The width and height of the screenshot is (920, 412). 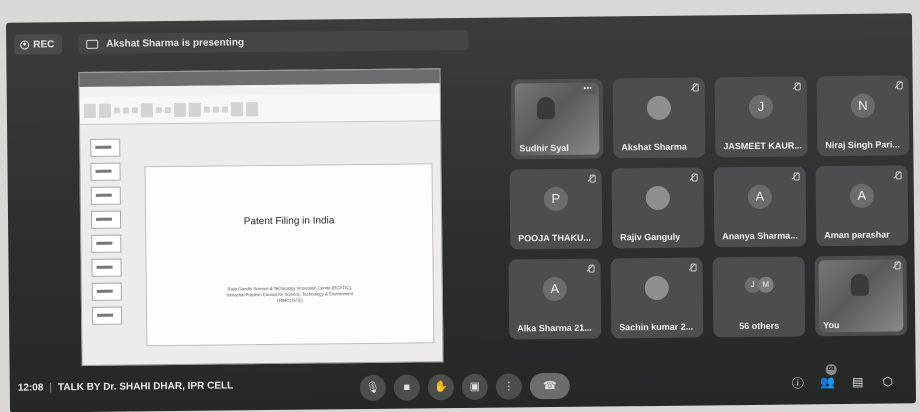 I want to click on info-icon: ⓘ, so click(x=797, y=383).